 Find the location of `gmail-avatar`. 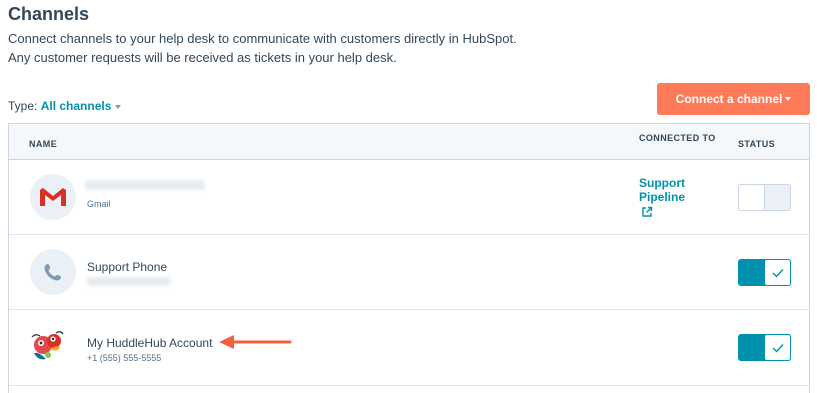

gmail-avatar is located at coordinates (53, 197).